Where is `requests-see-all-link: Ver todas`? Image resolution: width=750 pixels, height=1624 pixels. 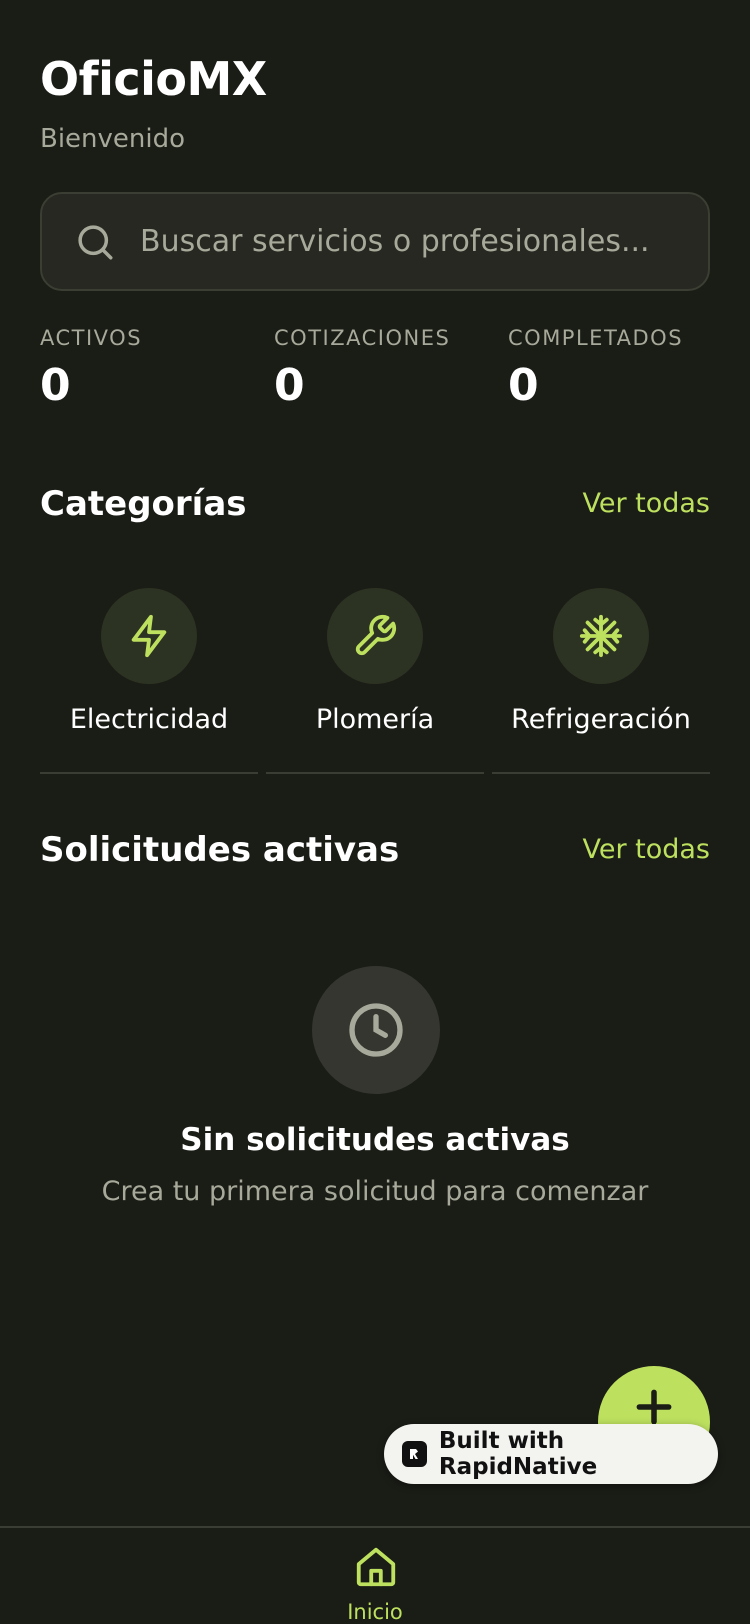
requests-see-all-link: Ver todas is located at coordinates (646, 849).